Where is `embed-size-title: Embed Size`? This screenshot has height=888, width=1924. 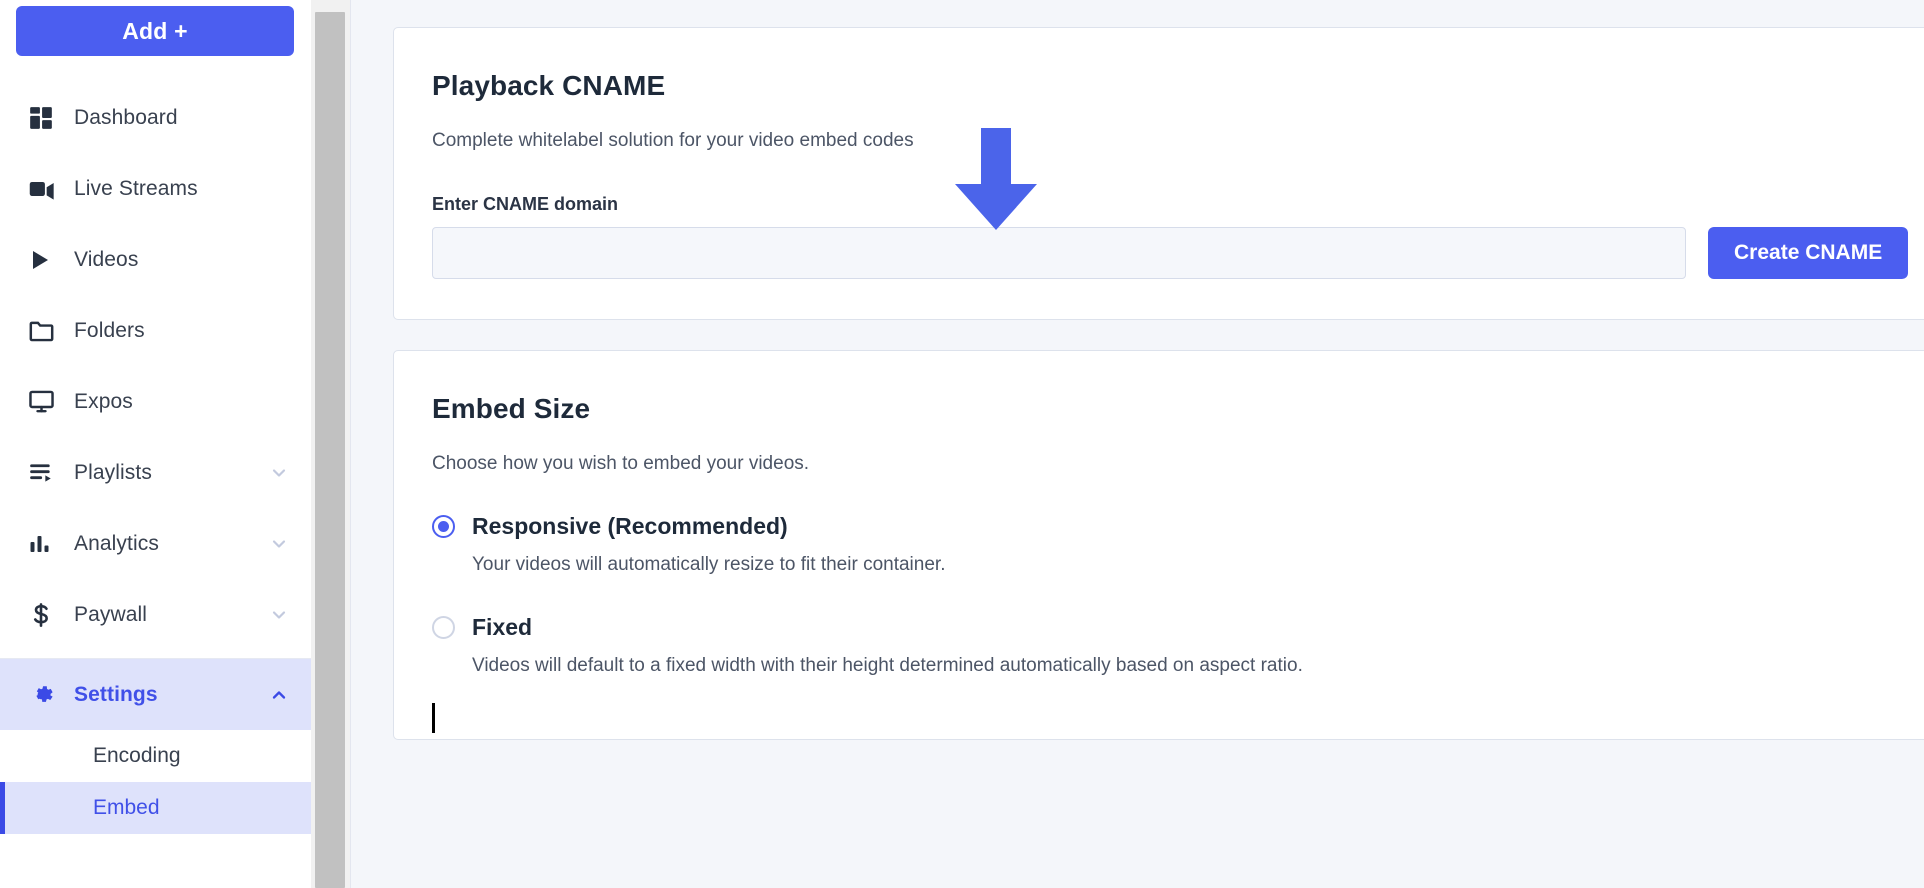
embed-size-title: Embed Size is located at coordinates (511, 408).